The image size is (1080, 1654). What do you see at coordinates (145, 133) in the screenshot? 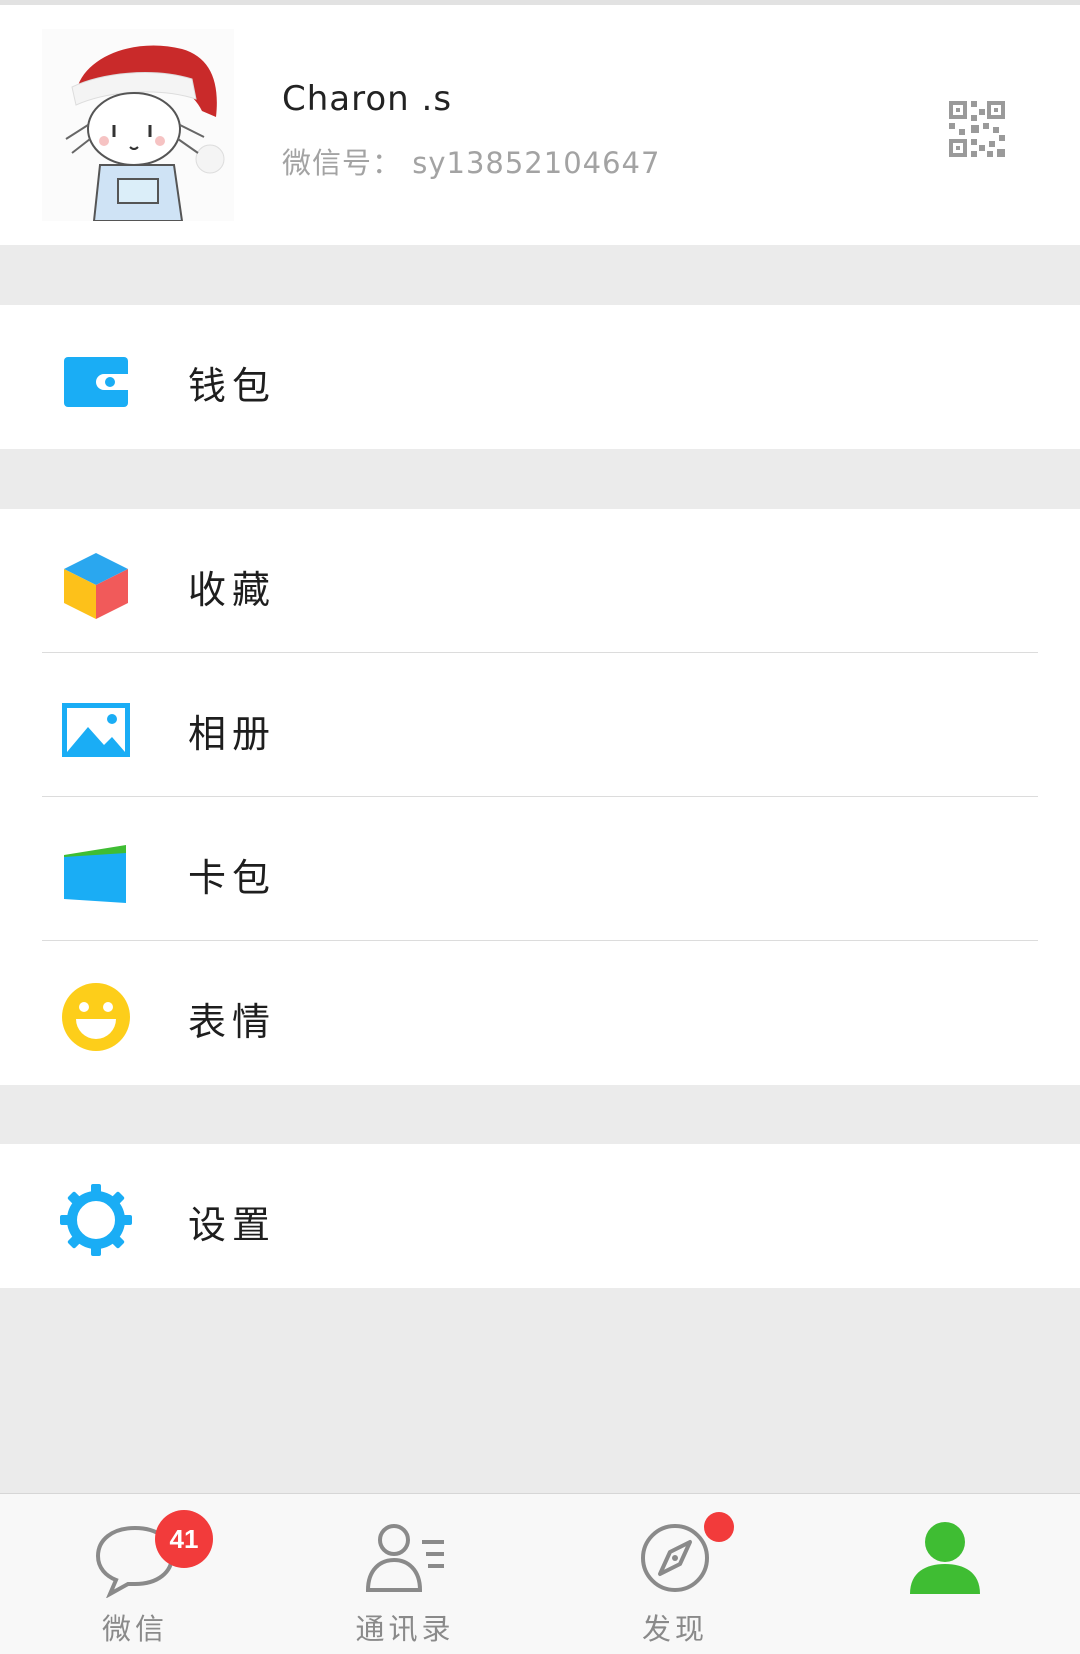
I see `avatar-cartoon-icon` at bounding box center [145, 133].